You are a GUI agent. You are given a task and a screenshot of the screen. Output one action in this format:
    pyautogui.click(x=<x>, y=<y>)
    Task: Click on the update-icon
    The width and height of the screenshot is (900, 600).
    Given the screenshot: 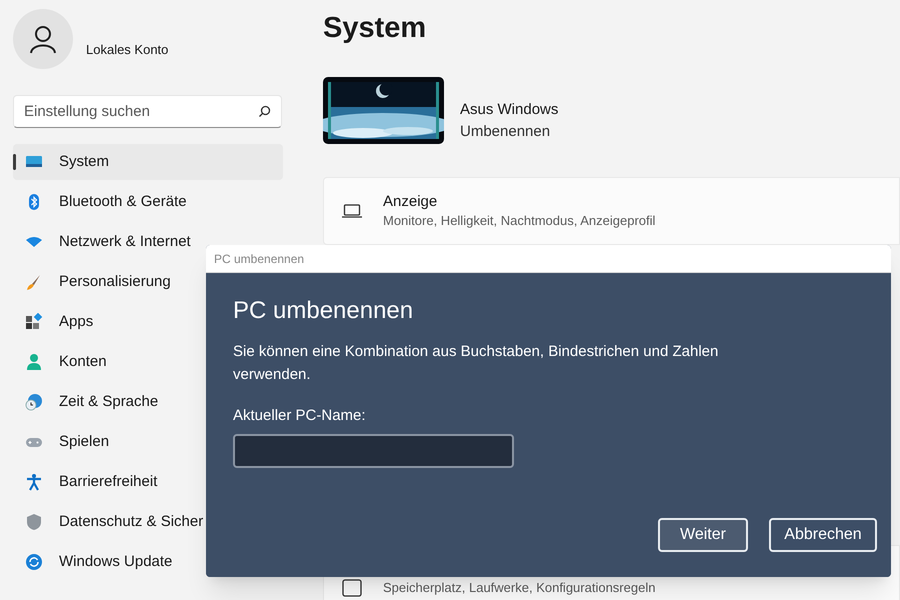 What is the action you would take?
    pyautogui.click(x=34, y=562)
    